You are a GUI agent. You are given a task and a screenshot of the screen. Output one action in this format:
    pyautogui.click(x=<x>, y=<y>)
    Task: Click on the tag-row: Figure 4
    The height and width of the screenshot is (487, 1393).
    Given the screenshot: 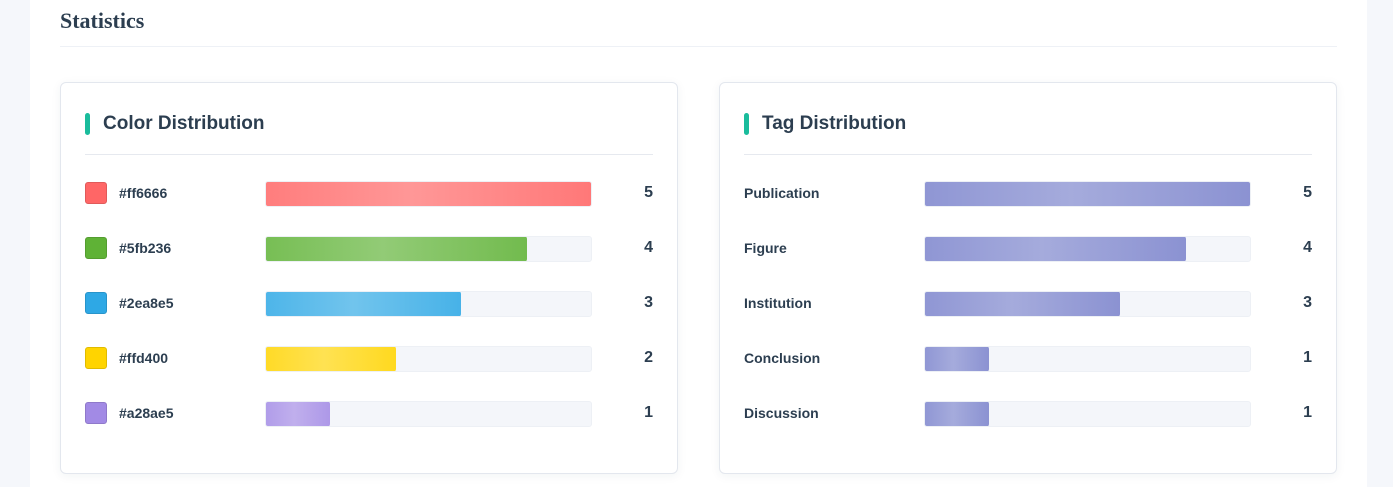 What is the action you would take?
    pyautogui.click(x=1028, y=263)
    